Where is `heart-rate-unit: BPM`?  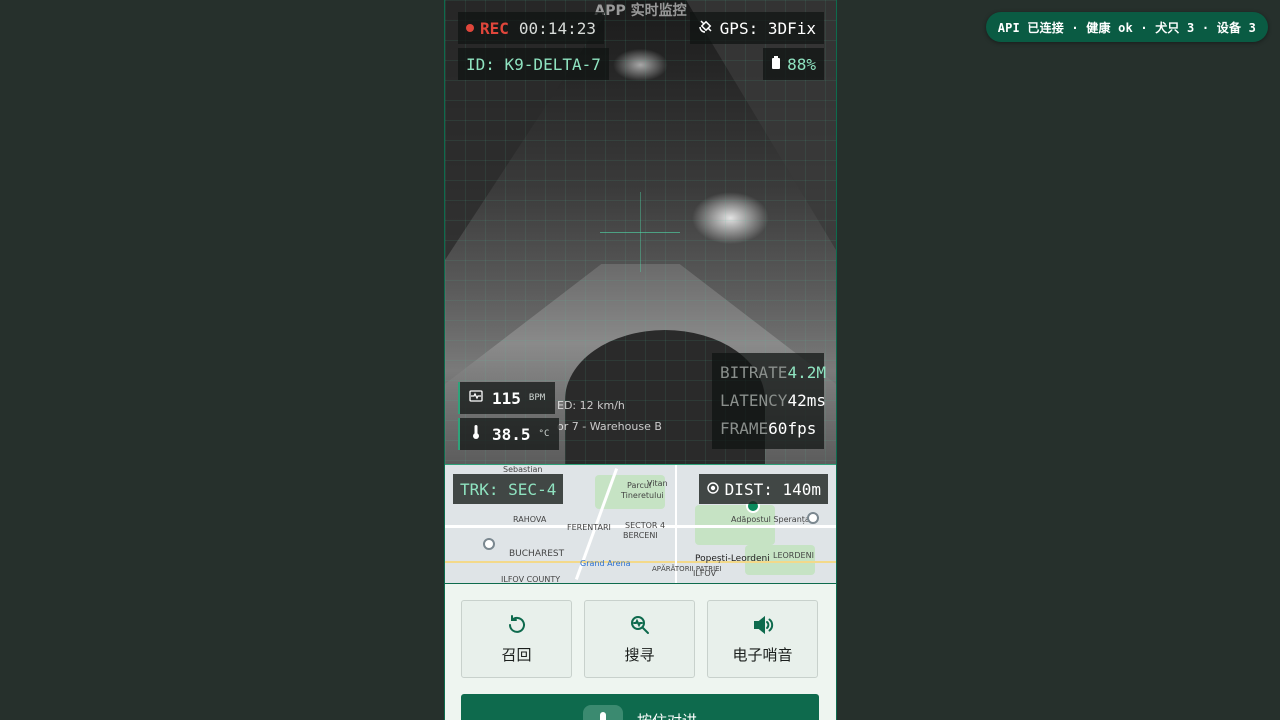 heart-rate-unit: BPM is located at coordinates (537, 398).